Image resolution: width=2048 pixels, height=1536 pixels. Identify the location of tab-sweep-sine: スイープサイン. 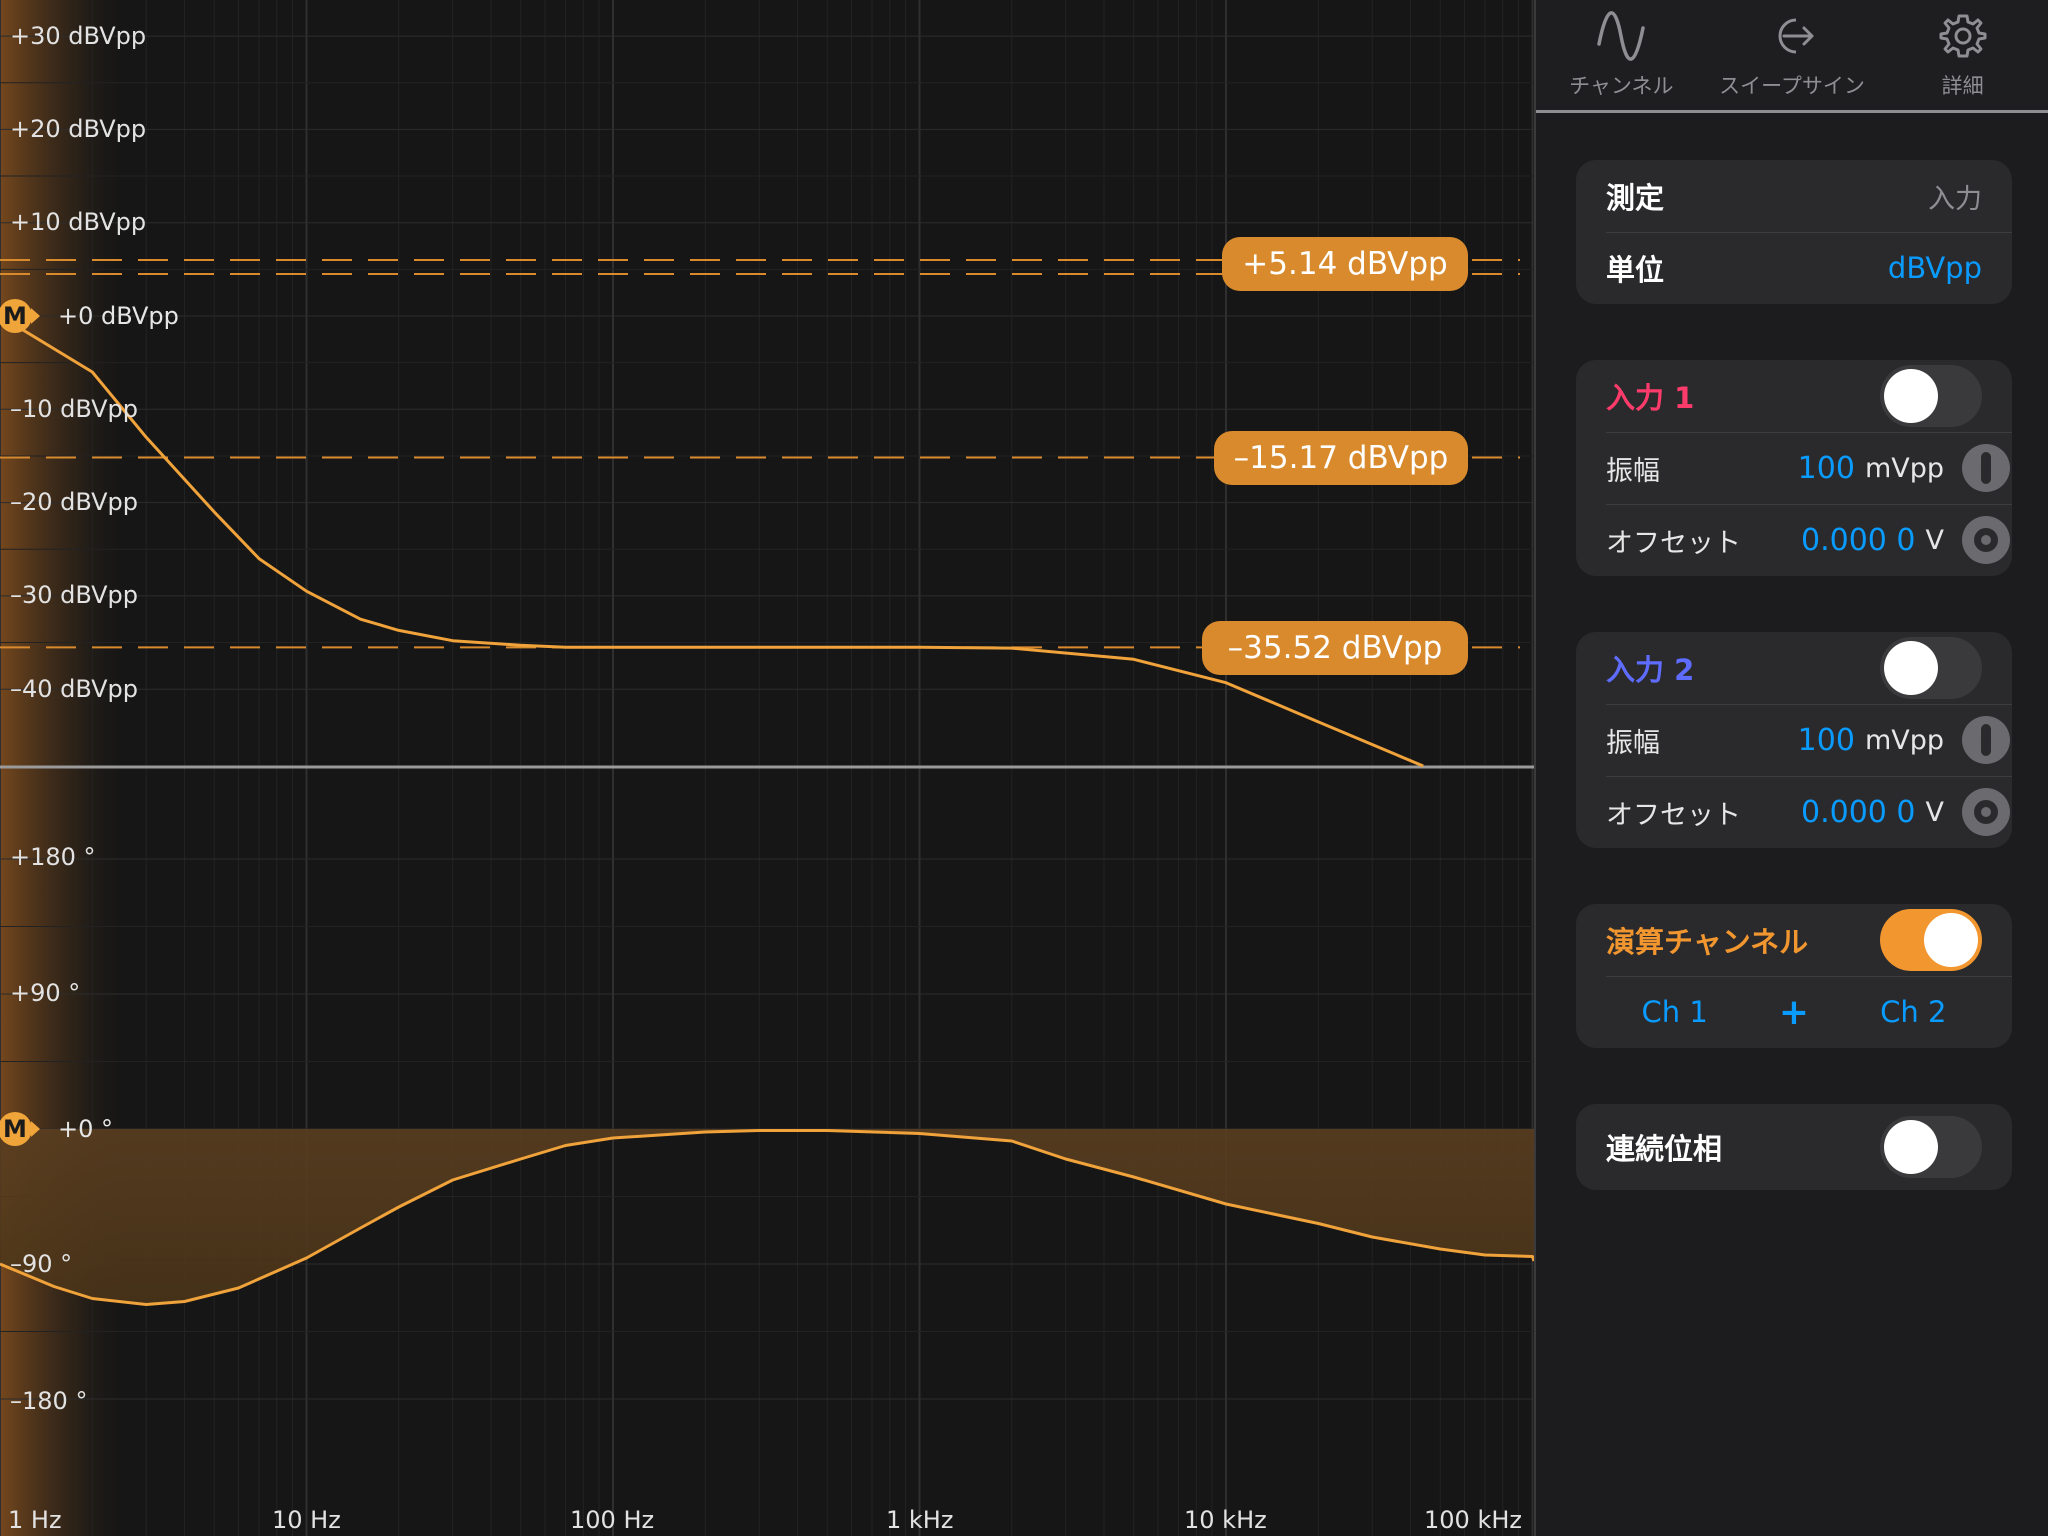
(1792, 55).